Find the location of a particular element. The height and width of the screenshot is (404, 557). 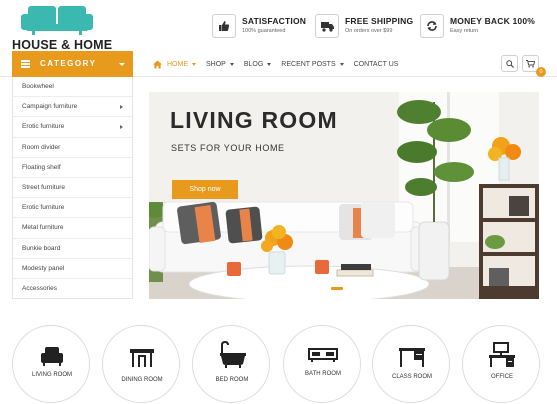

feature-title: MONEY BACK 100% is located at coordinates (493, 21).